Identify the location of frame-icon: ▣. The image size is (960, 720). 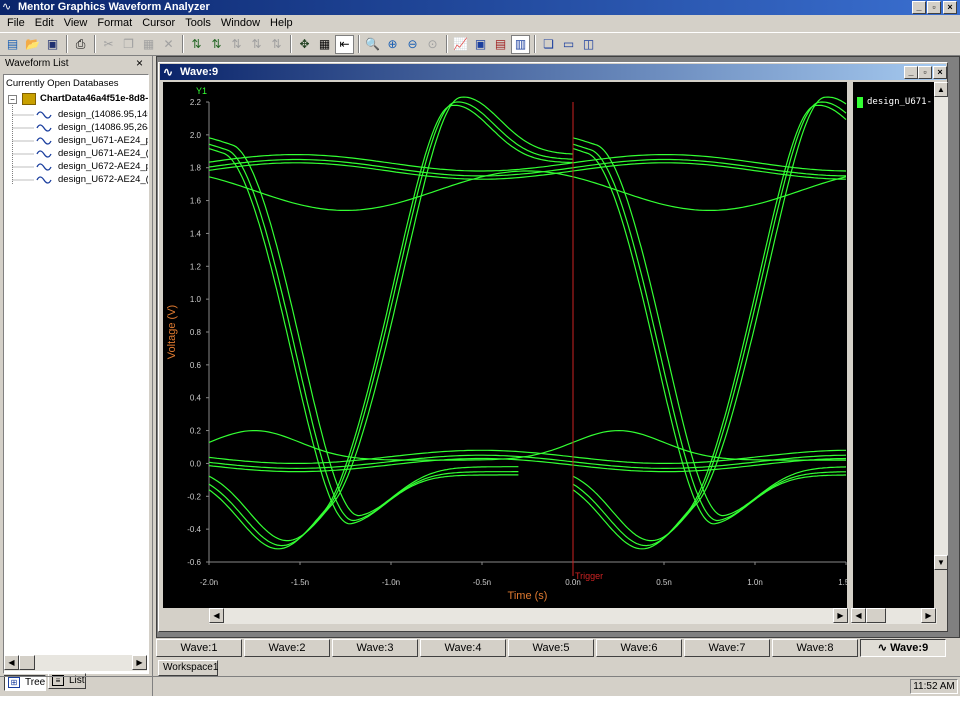
(480, 44).